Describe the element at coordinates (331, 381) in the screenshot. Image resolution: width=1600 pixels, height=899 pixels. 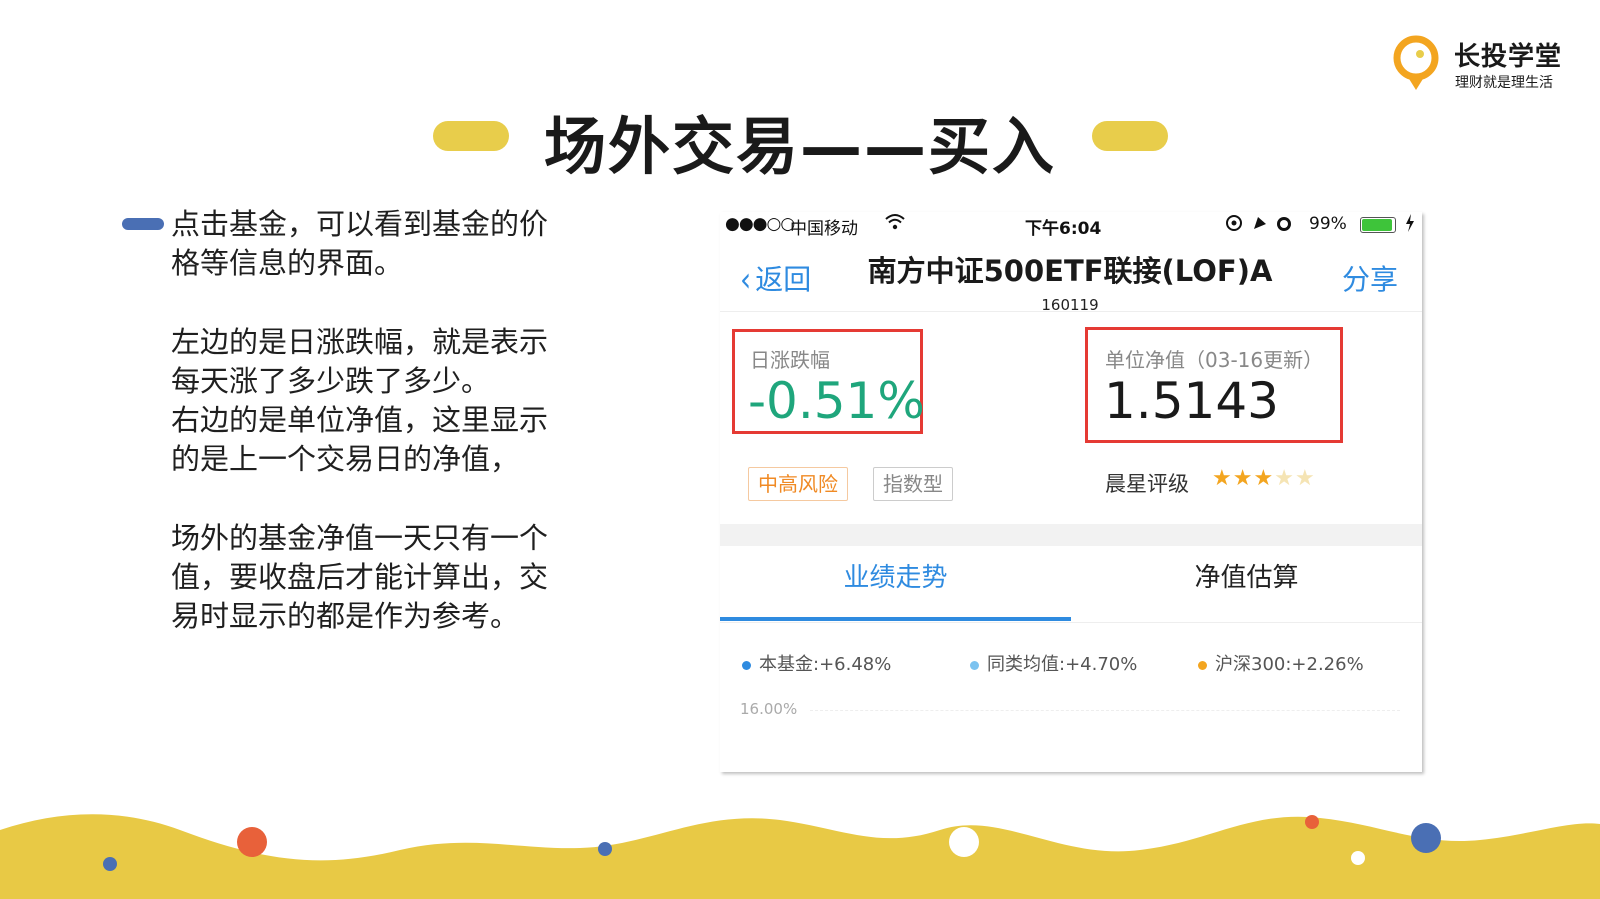
I see `paragraph-2-line: 每天涨了多少跌了多少。` at that location.